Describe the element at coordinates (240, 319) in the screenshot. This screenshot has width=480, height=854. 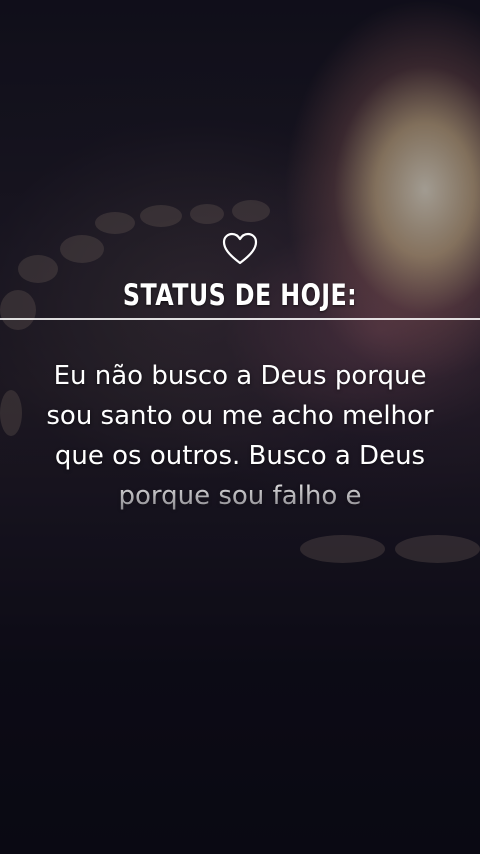
I see `title-divider` at that location.